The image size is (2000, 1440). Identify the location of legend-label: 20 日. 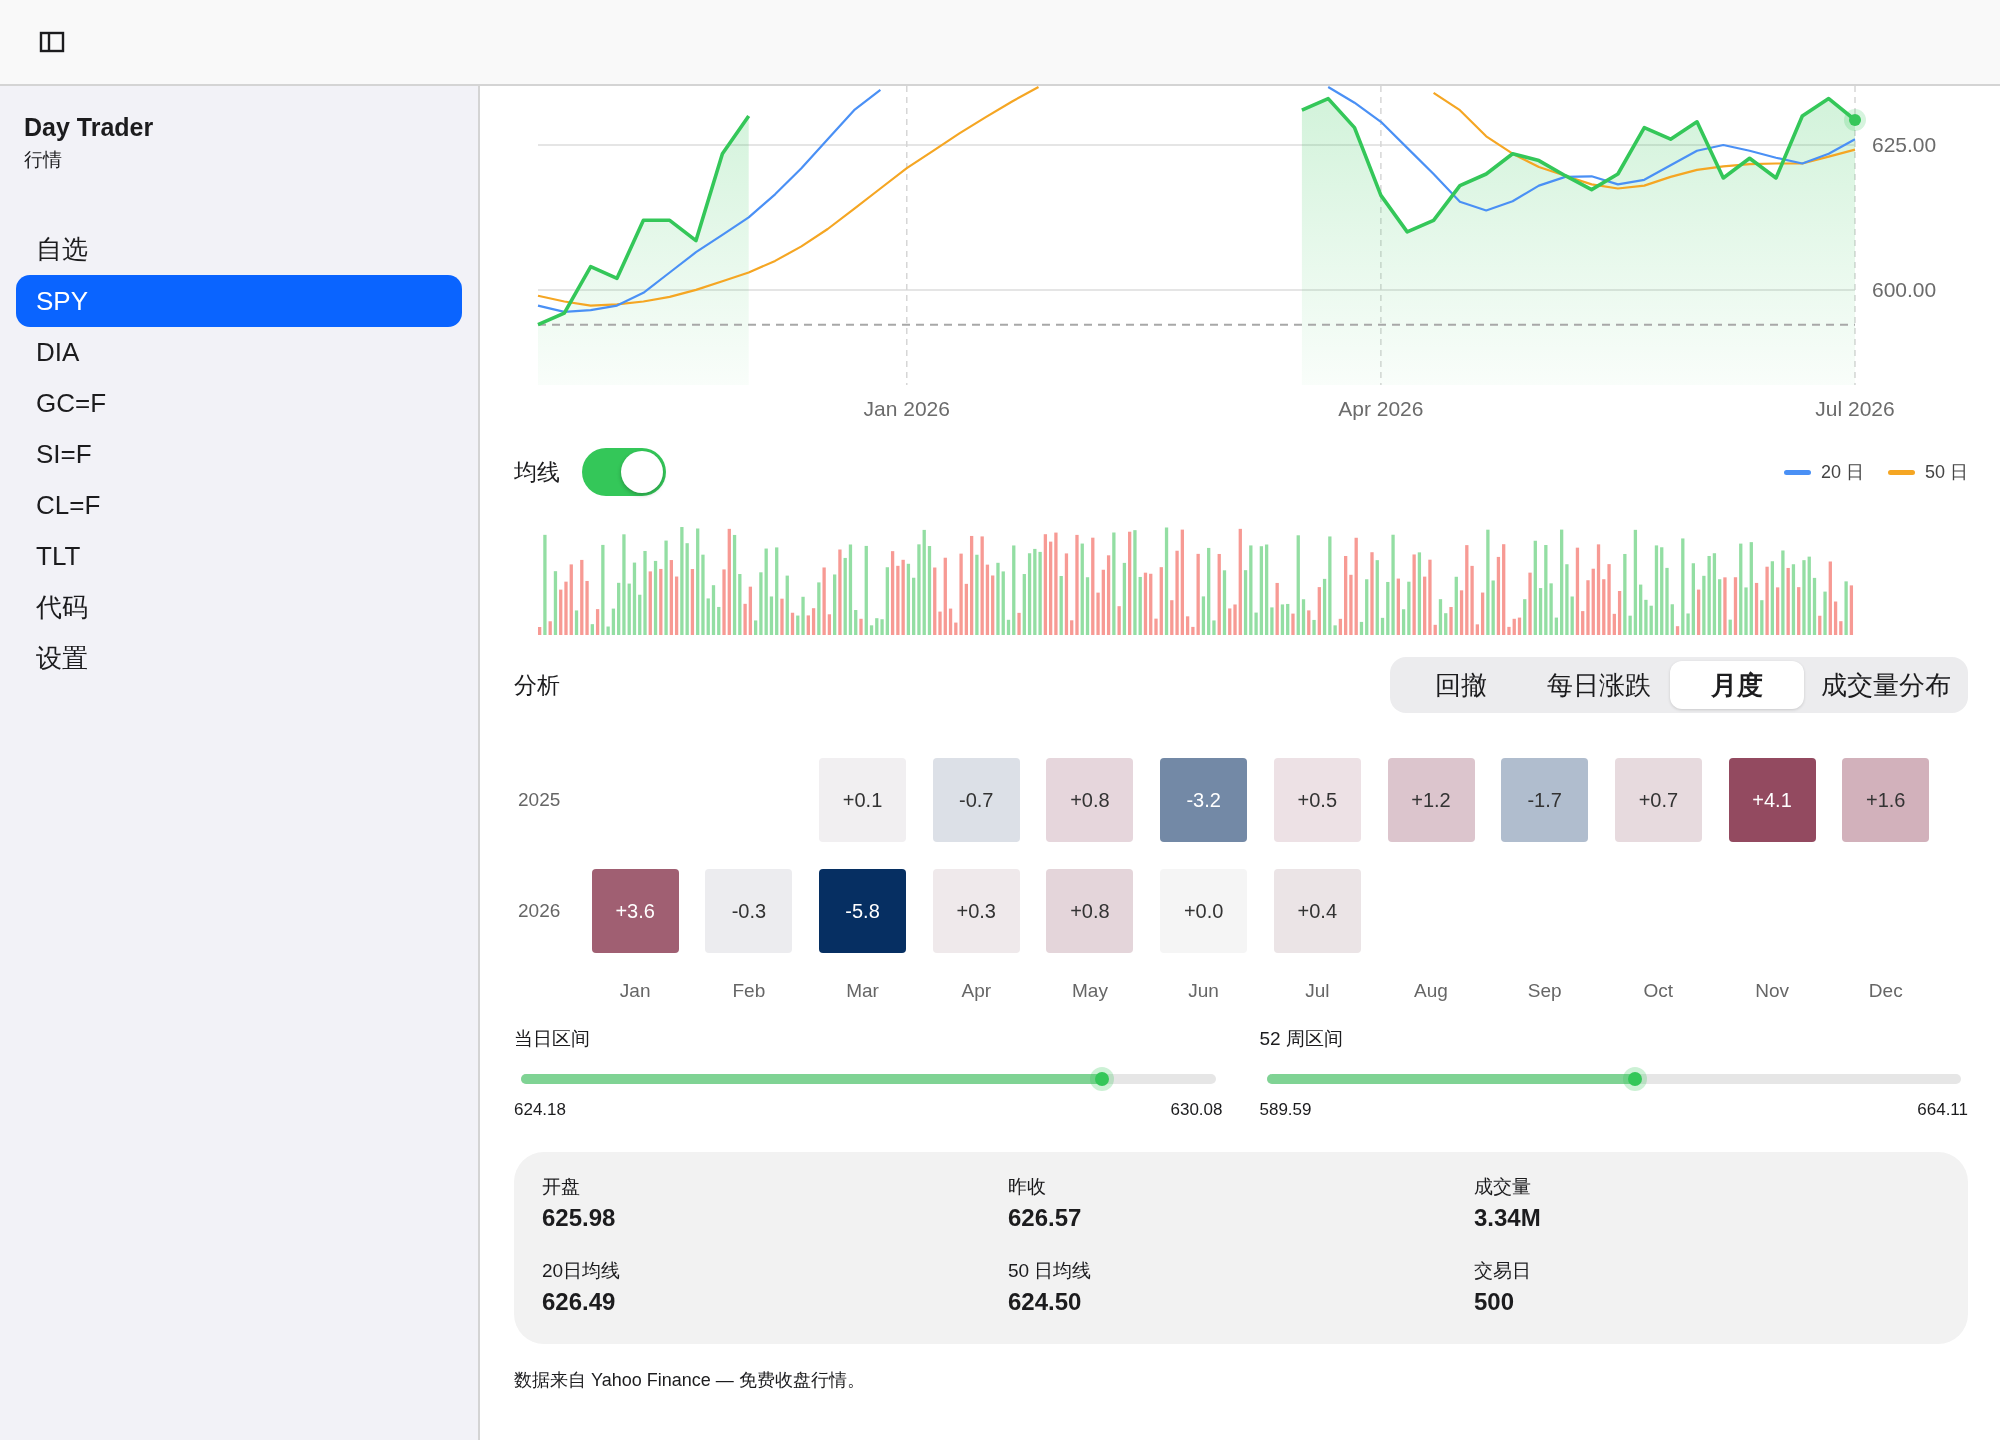
(1842, 472).